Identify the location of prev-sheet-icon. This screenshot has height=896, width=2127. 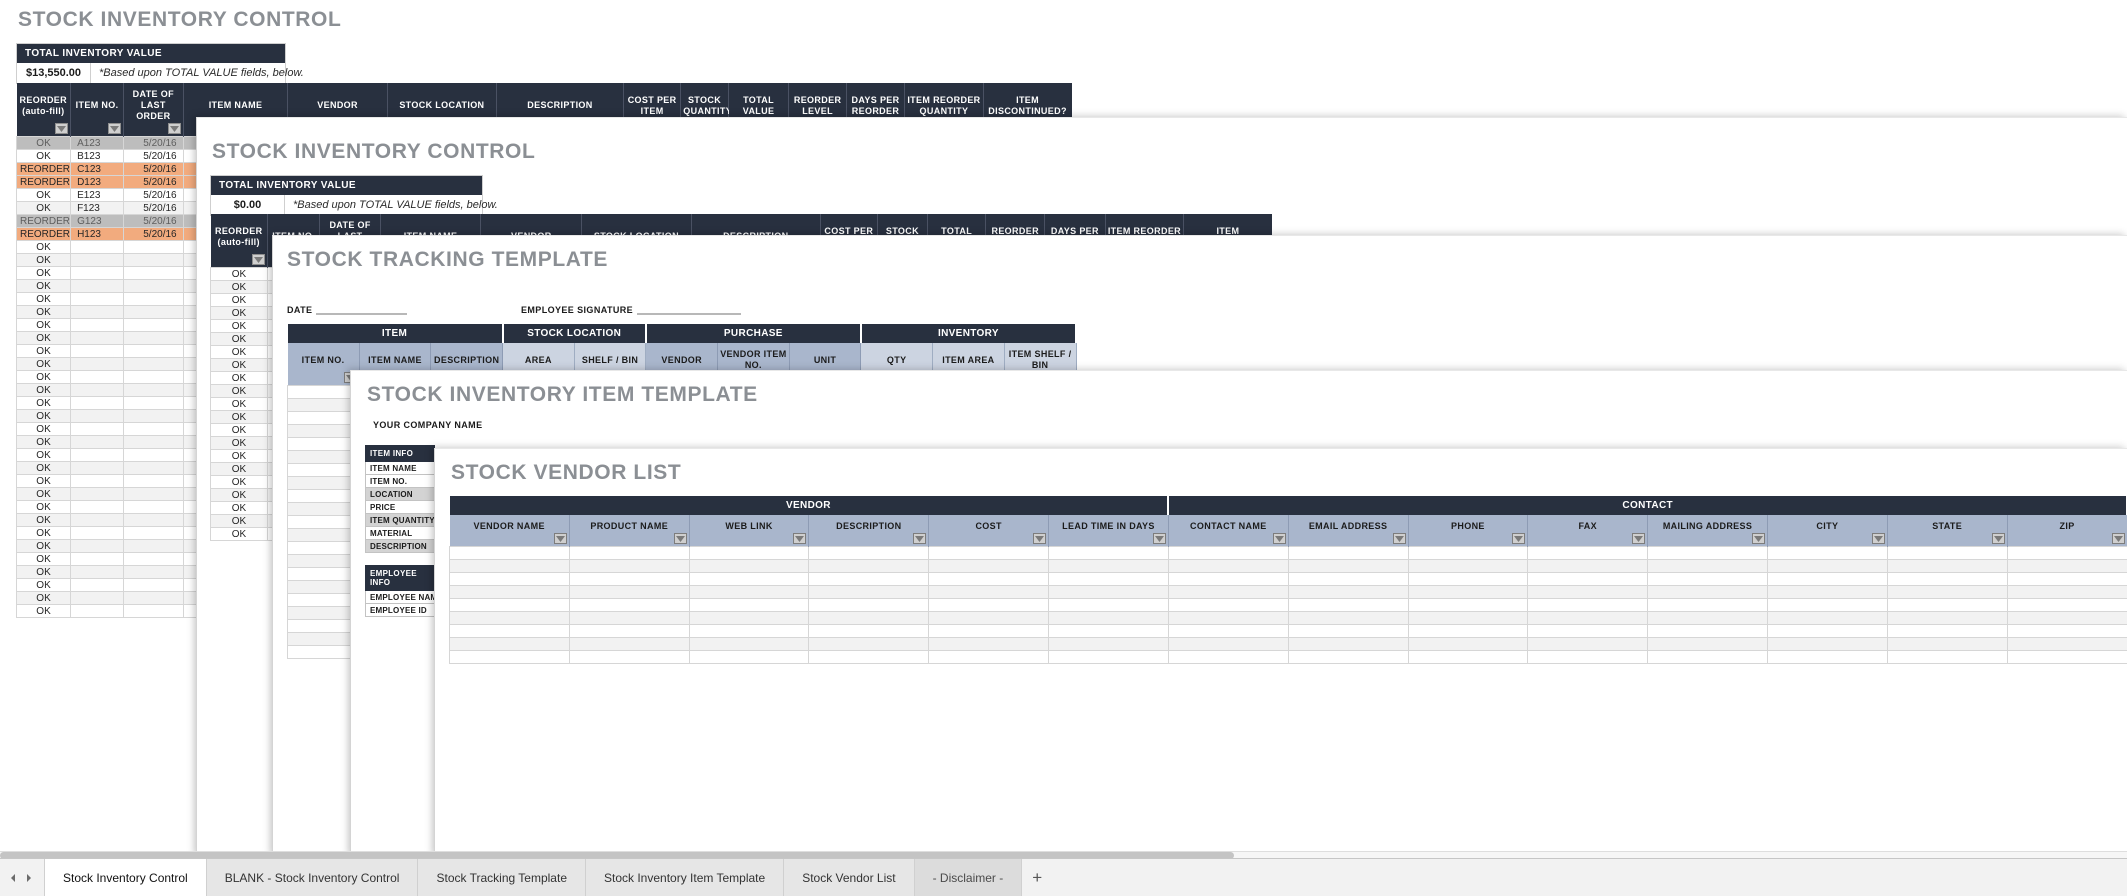
(13, 878).